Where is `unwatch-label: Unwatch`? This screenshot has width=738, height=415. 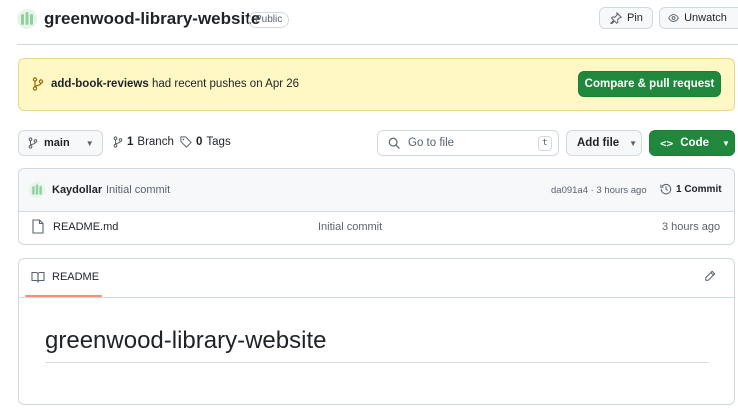 unwatch-label: Unwatch is located at coordinates (705, 18).